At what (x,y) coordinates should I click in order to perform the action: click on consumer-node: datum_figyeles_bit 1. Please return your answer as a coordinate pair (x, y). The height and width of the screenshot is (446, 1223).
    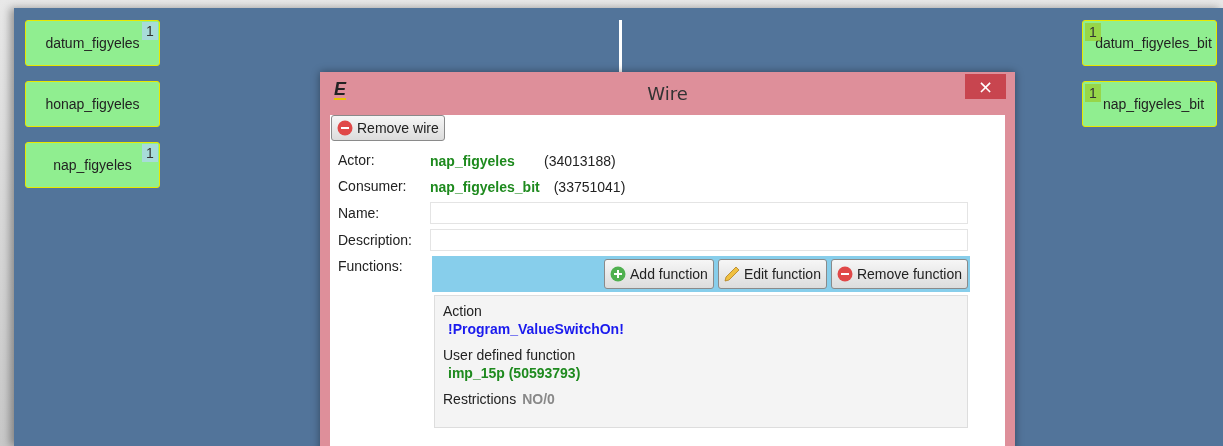
    Looking at the image, I should click on (1149, 43).